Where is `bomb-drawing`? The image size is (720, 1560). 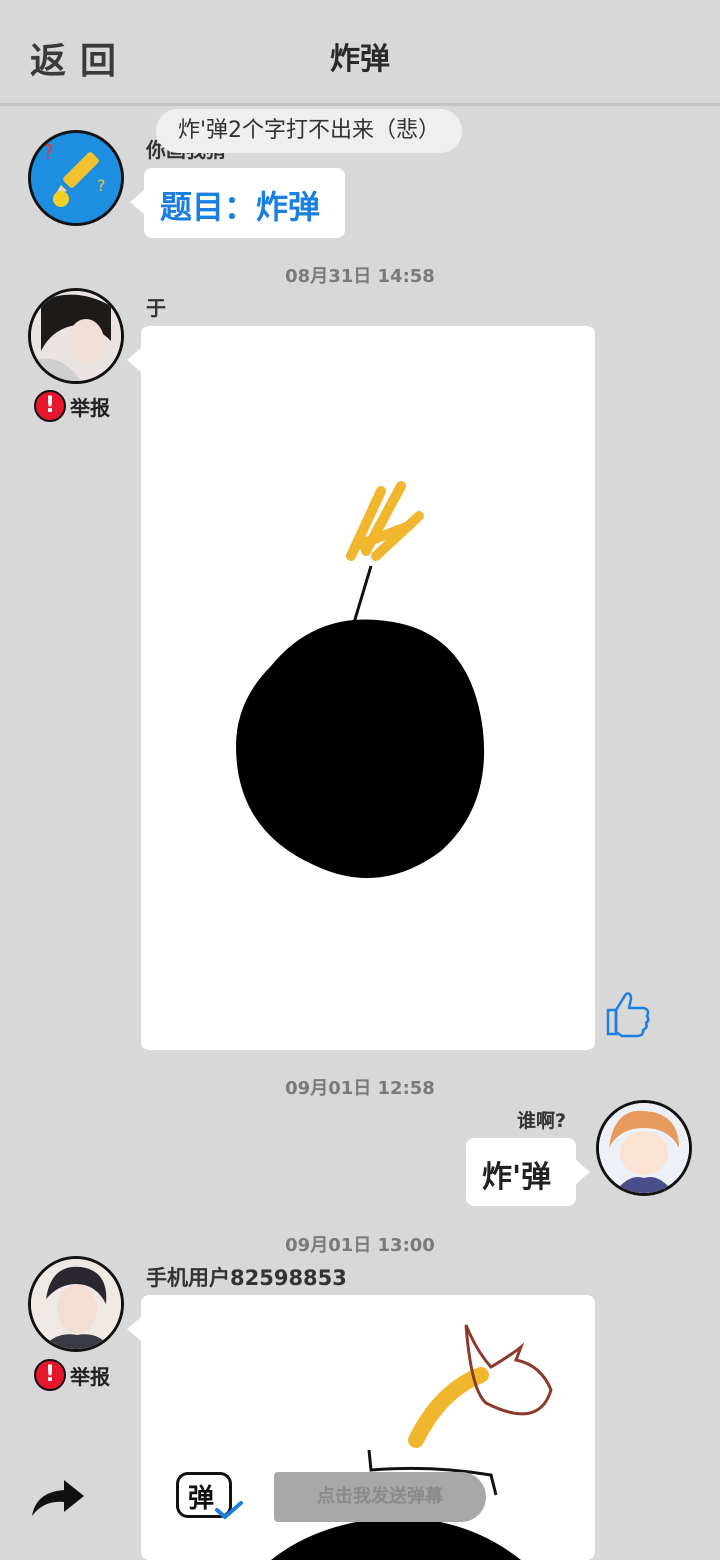 bomb-drawing is located at coordinates (360, 679).